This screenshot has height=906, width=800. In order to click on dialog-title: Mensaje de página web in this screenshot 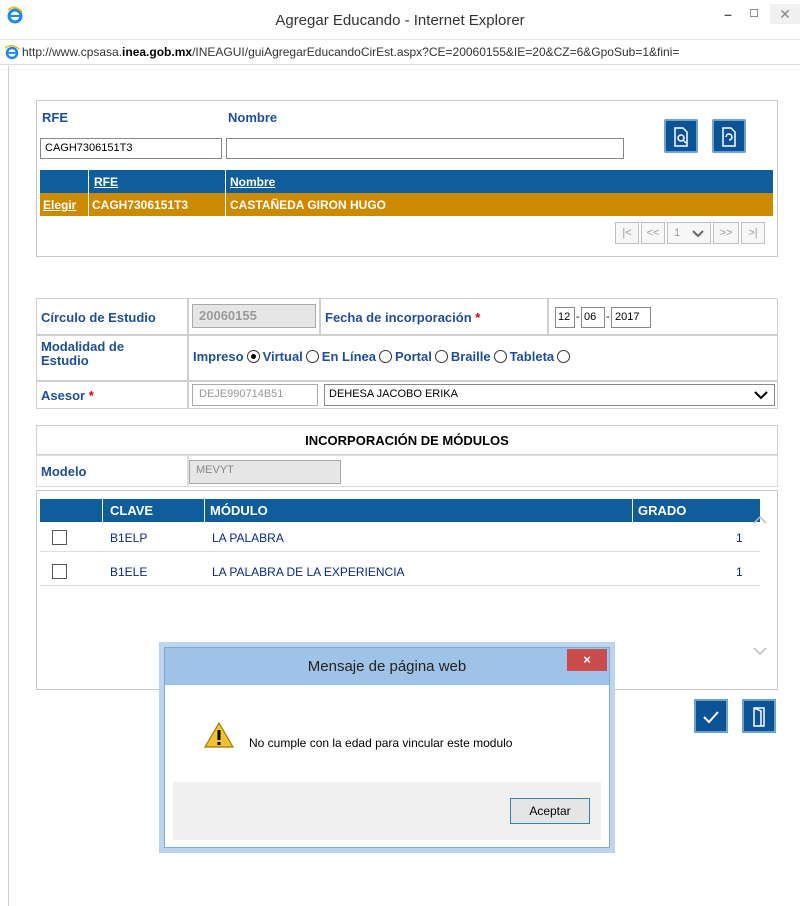, I will do `click(387, 666)`.